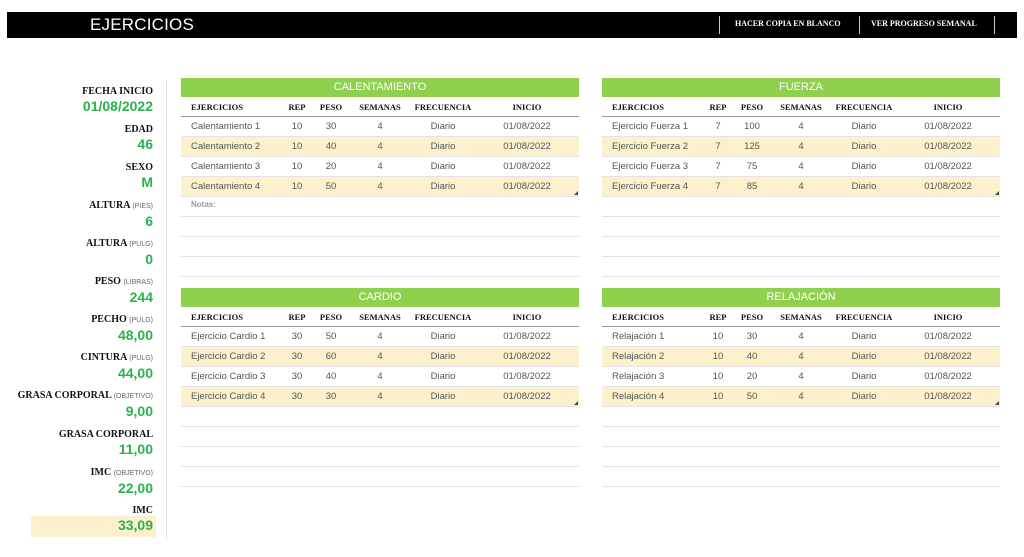  I want to click on table-cell: Calentamiento 3, so click(232, 166).